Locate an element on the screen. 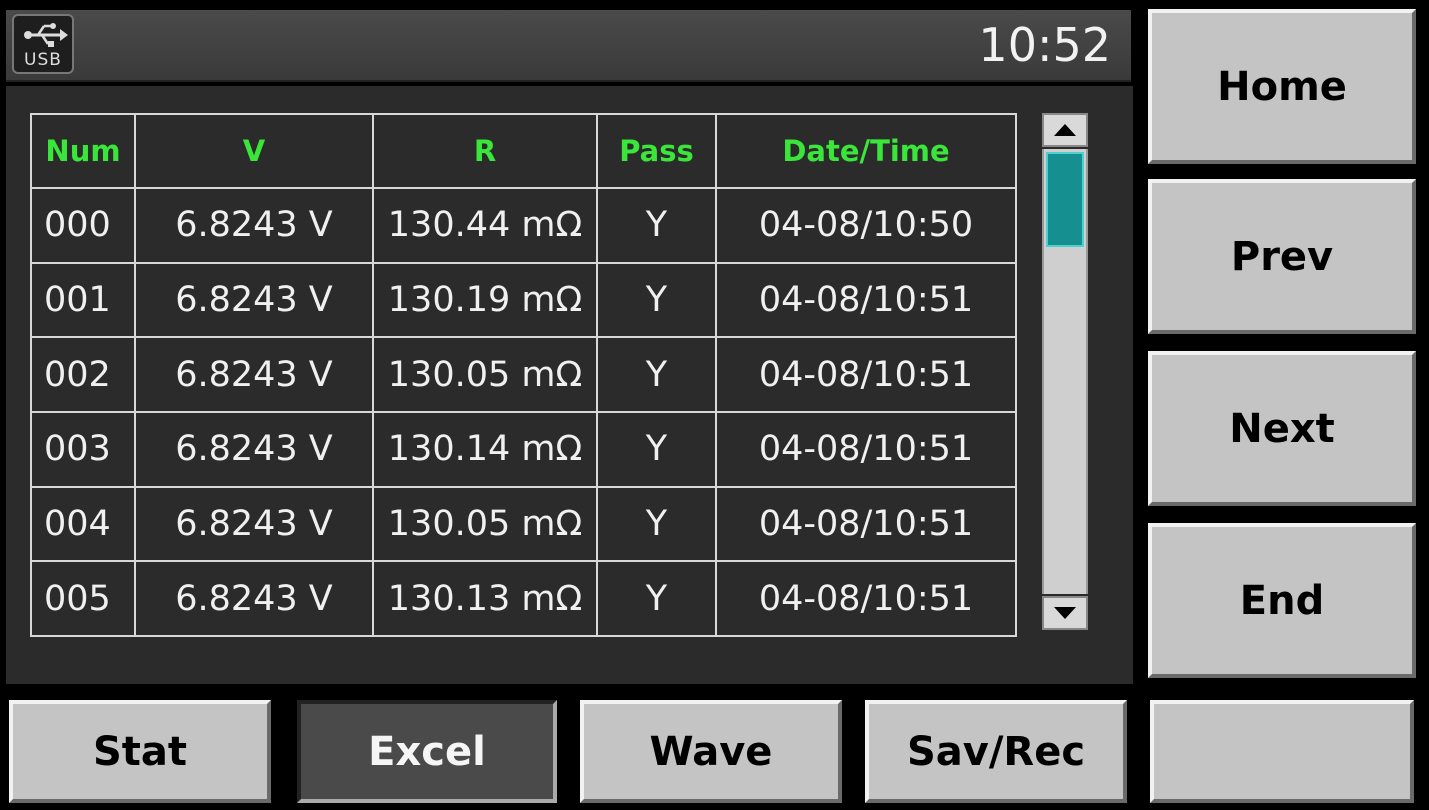  blank-button is located at coordinates (1282, 751).